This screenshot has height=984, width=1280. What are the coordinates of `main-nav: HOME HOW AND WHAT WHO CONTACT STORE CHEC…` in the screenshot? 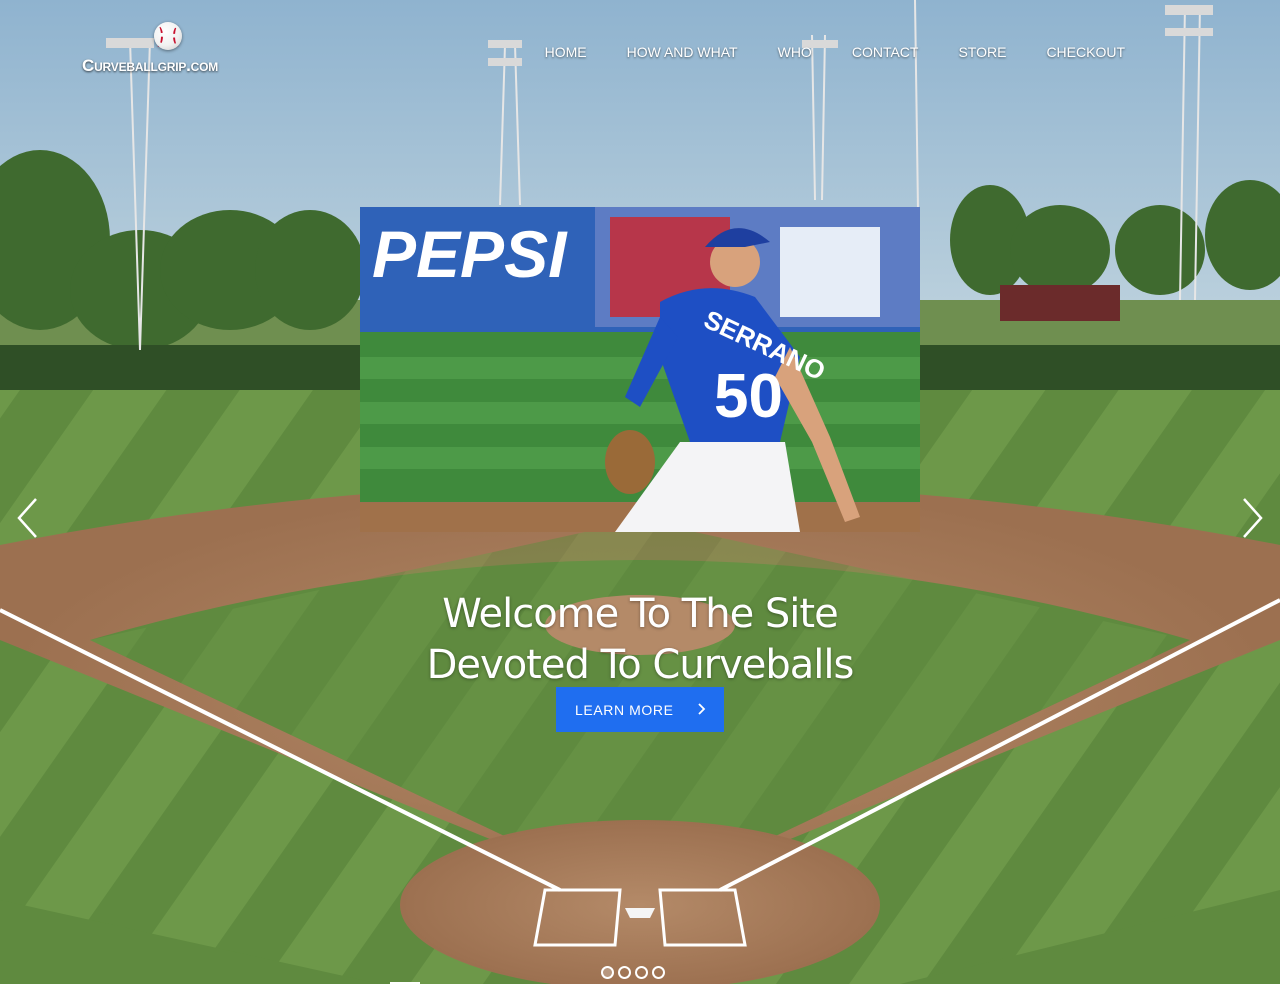 It's located at (835, 52).